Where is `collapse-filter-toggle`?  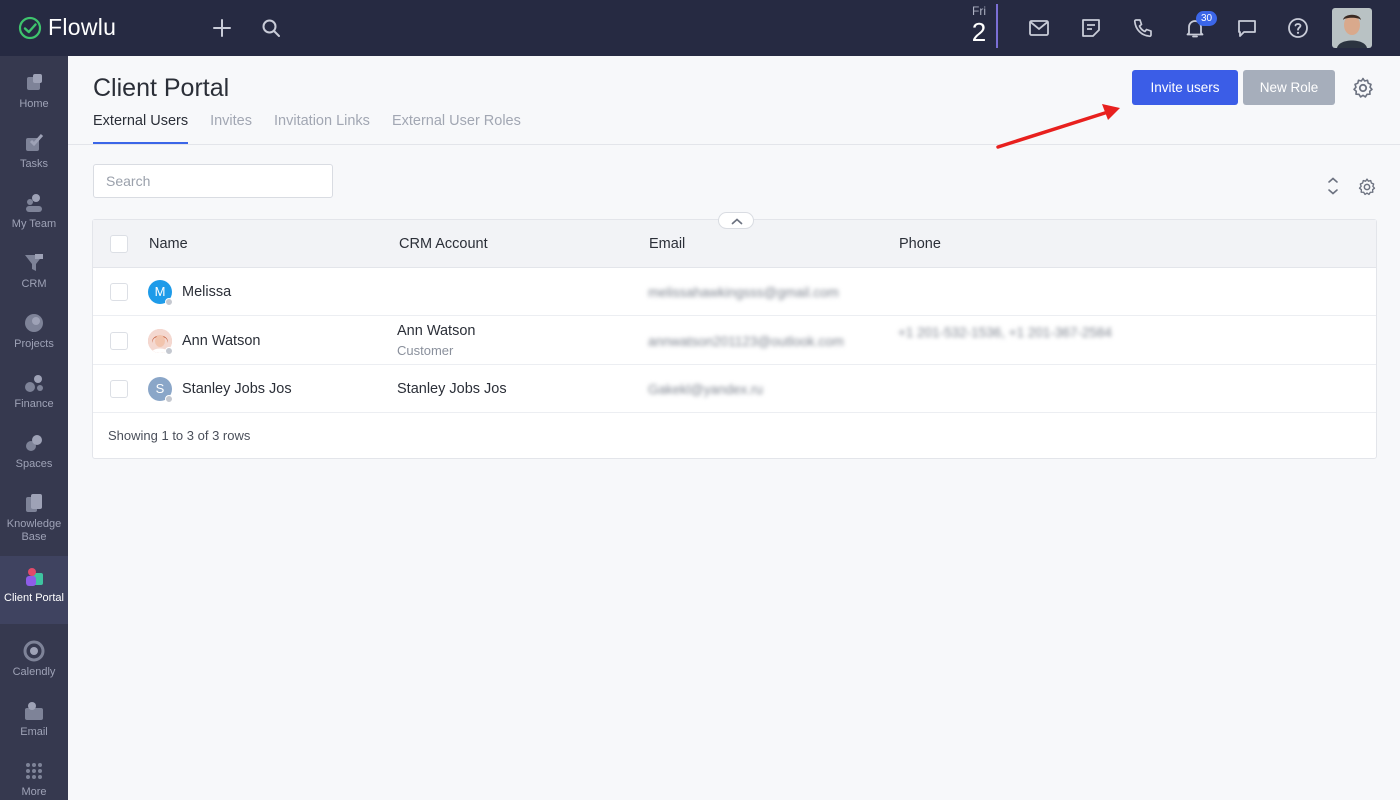 collapse-filter-toggle is located at coordinates (736, 220).